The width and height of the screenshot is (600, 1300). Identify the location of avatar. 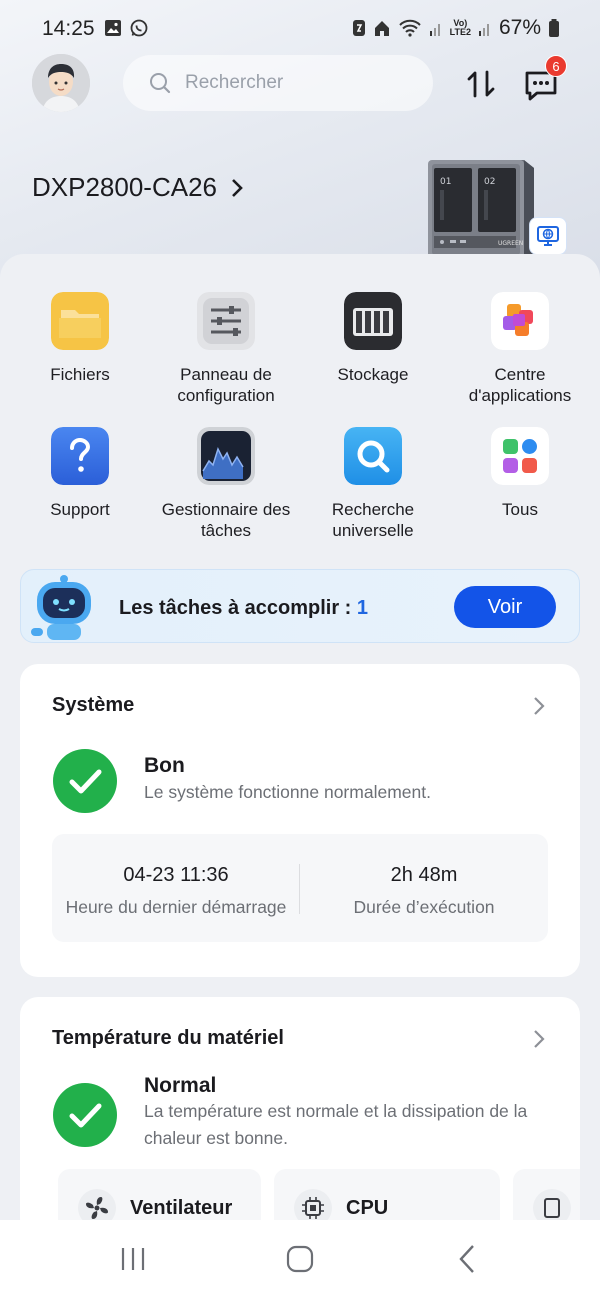
(61, 83).